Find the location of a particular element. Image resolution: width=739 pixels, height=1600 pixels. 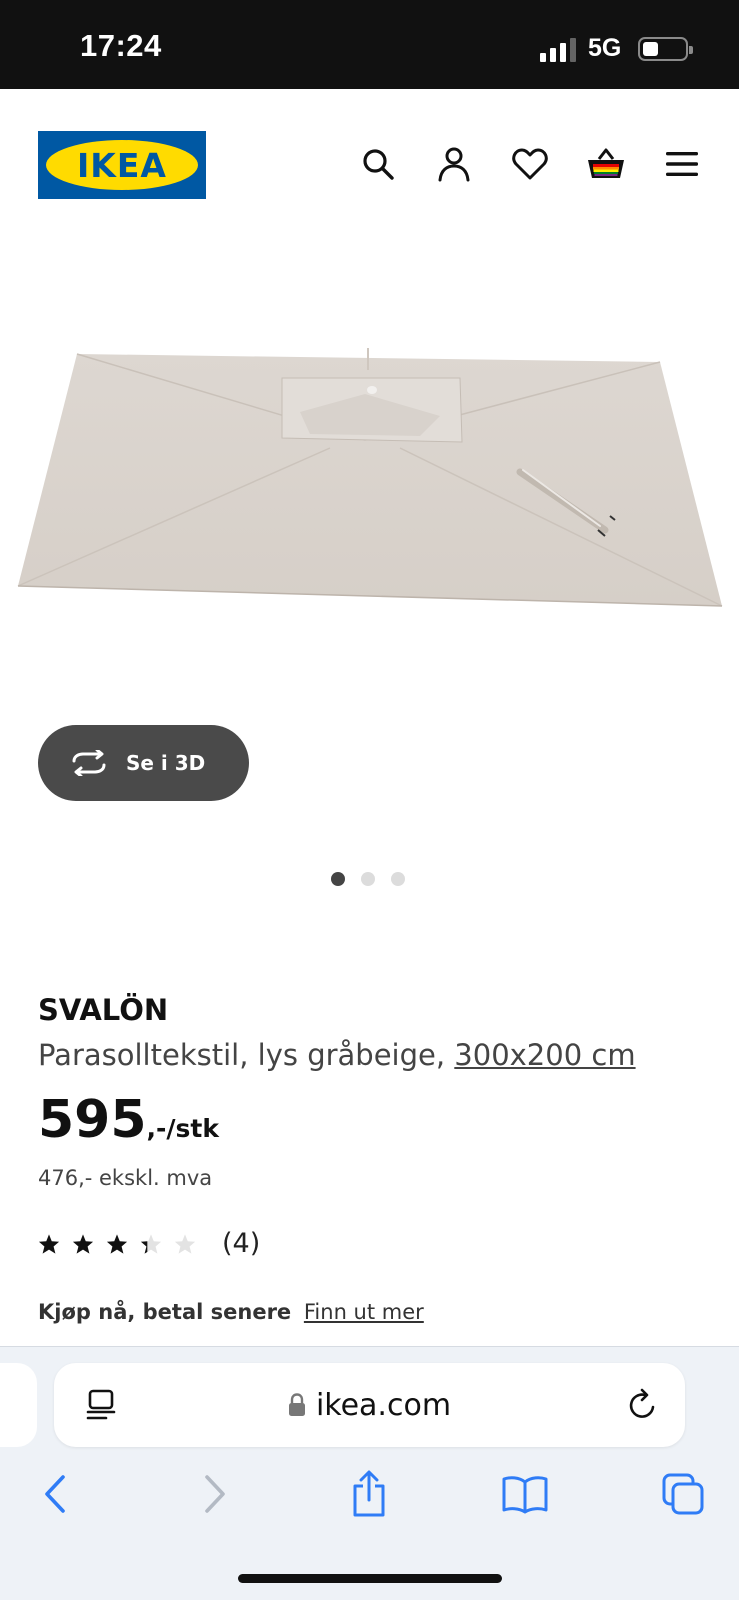

ikea-logo: IKEA is located at coordinates (122, 165).